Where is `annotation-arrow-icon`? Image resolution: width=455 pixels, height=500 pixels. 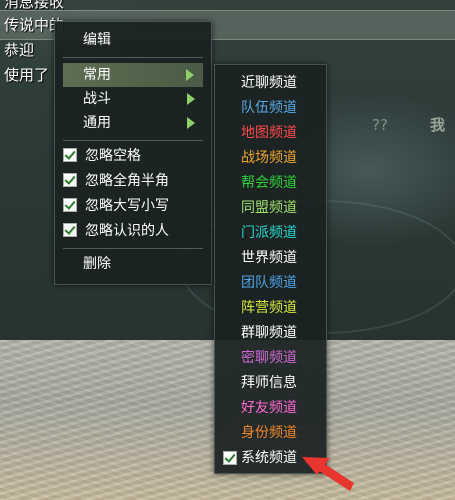 annotation-arrow-icon is located at coordinates (328, 474).